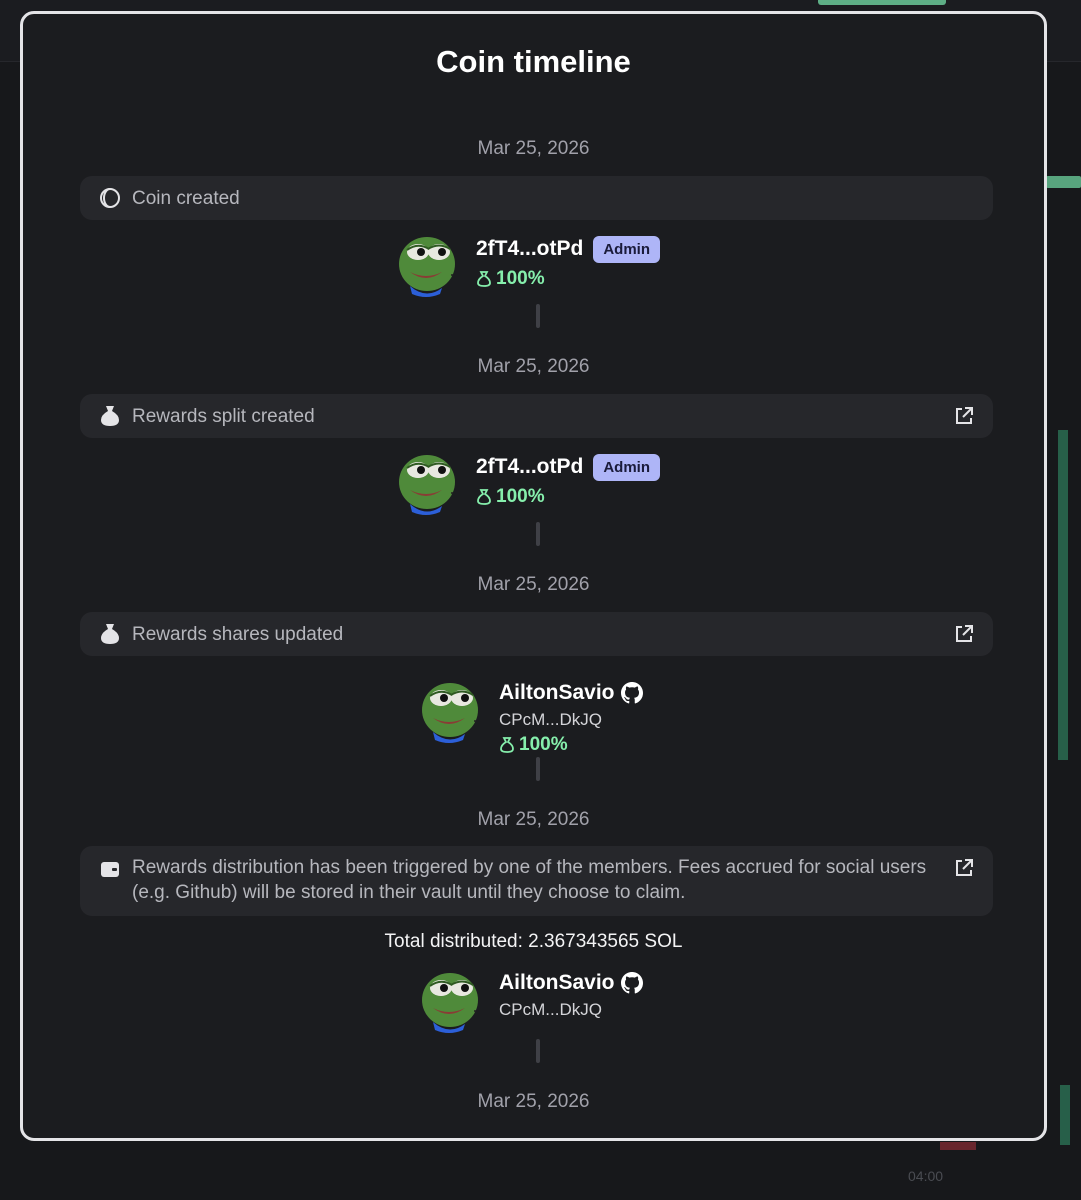  I want to click on wallet-icon, so click(110, 869).